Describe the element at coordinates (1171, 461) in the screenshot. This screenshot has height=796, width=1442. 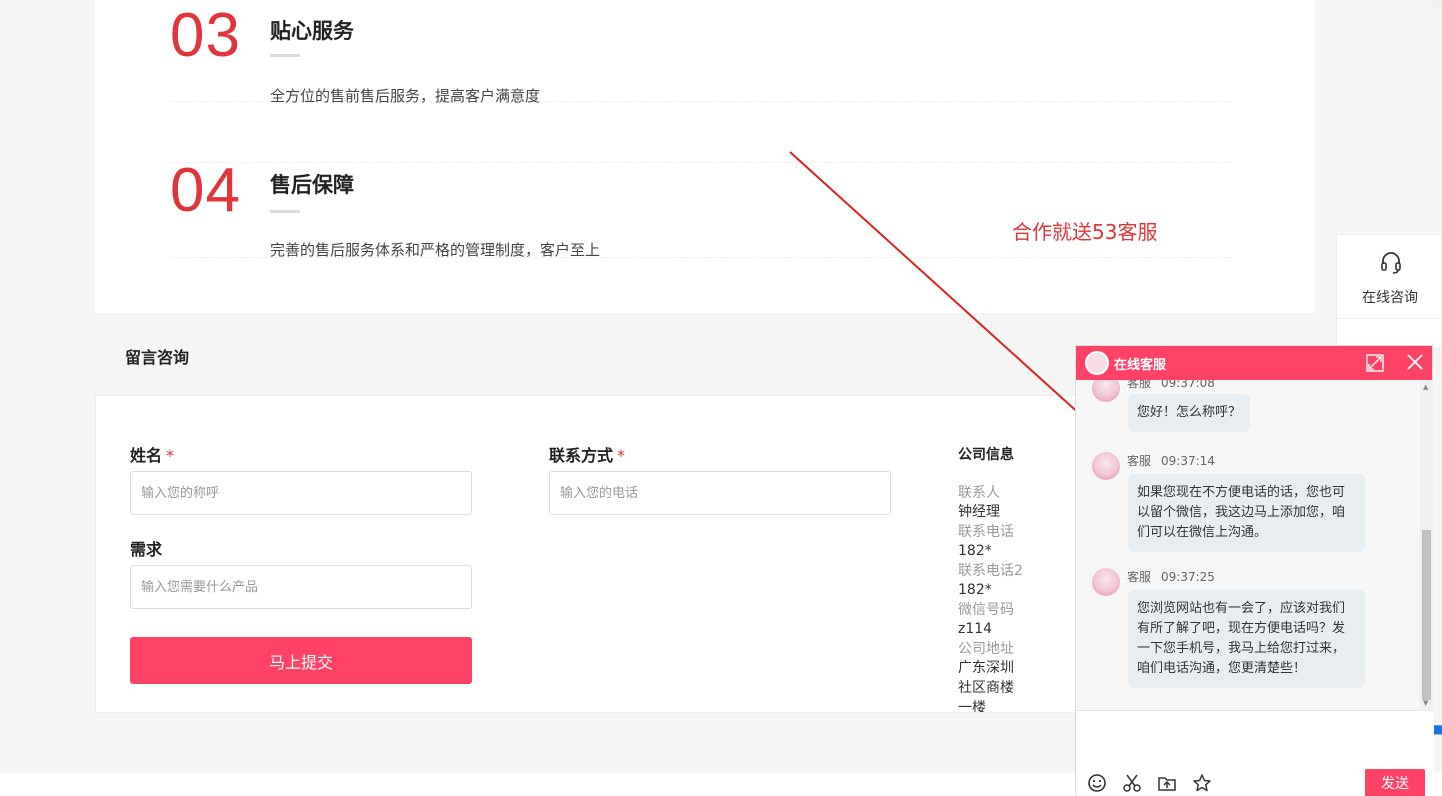
I see `message-meta: 客服 09:37:14` at that location.